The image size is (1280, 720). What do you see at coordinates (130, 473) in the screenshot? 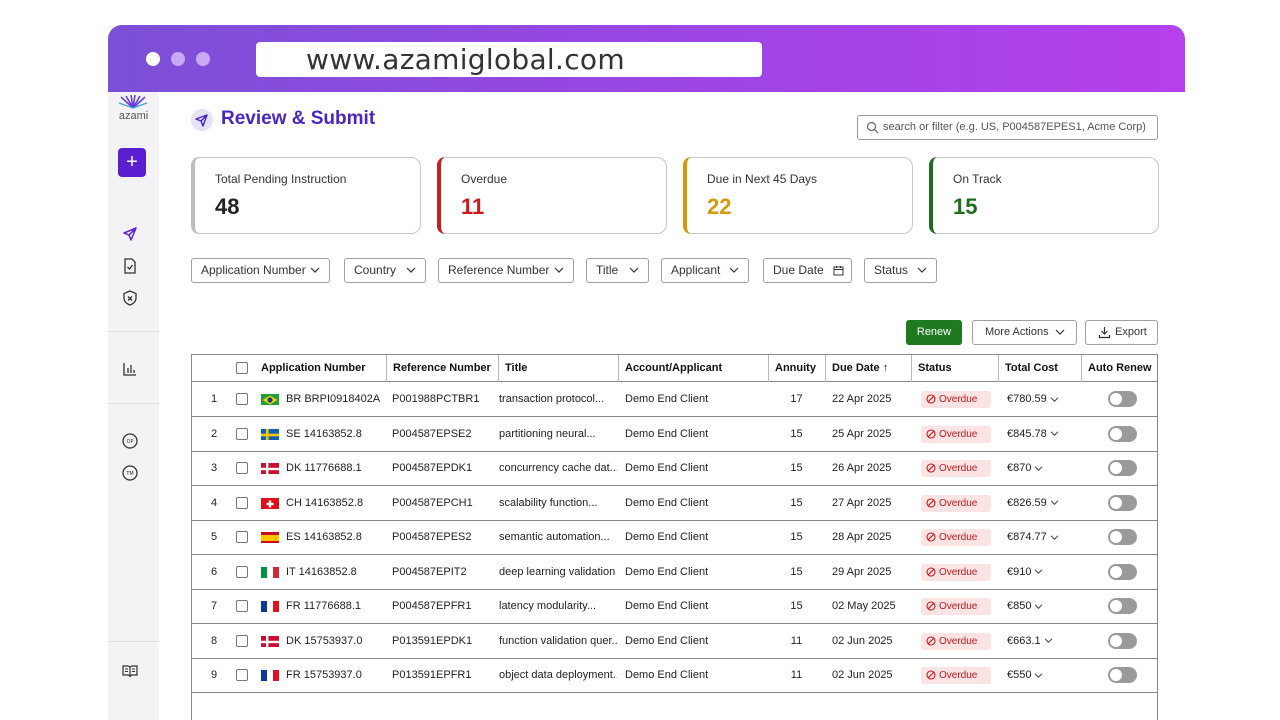
I see `trademark-icon: TM` at bounding box center [130, 473].